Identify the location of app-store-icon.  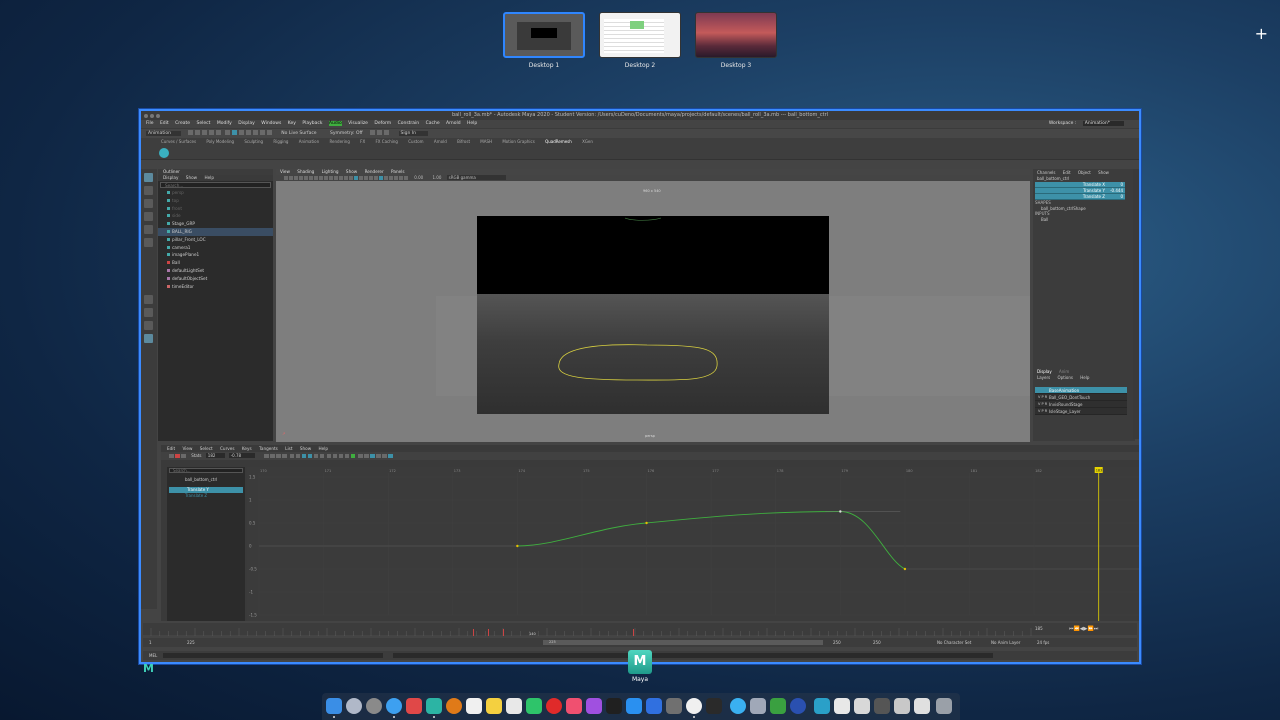
(654, 706).